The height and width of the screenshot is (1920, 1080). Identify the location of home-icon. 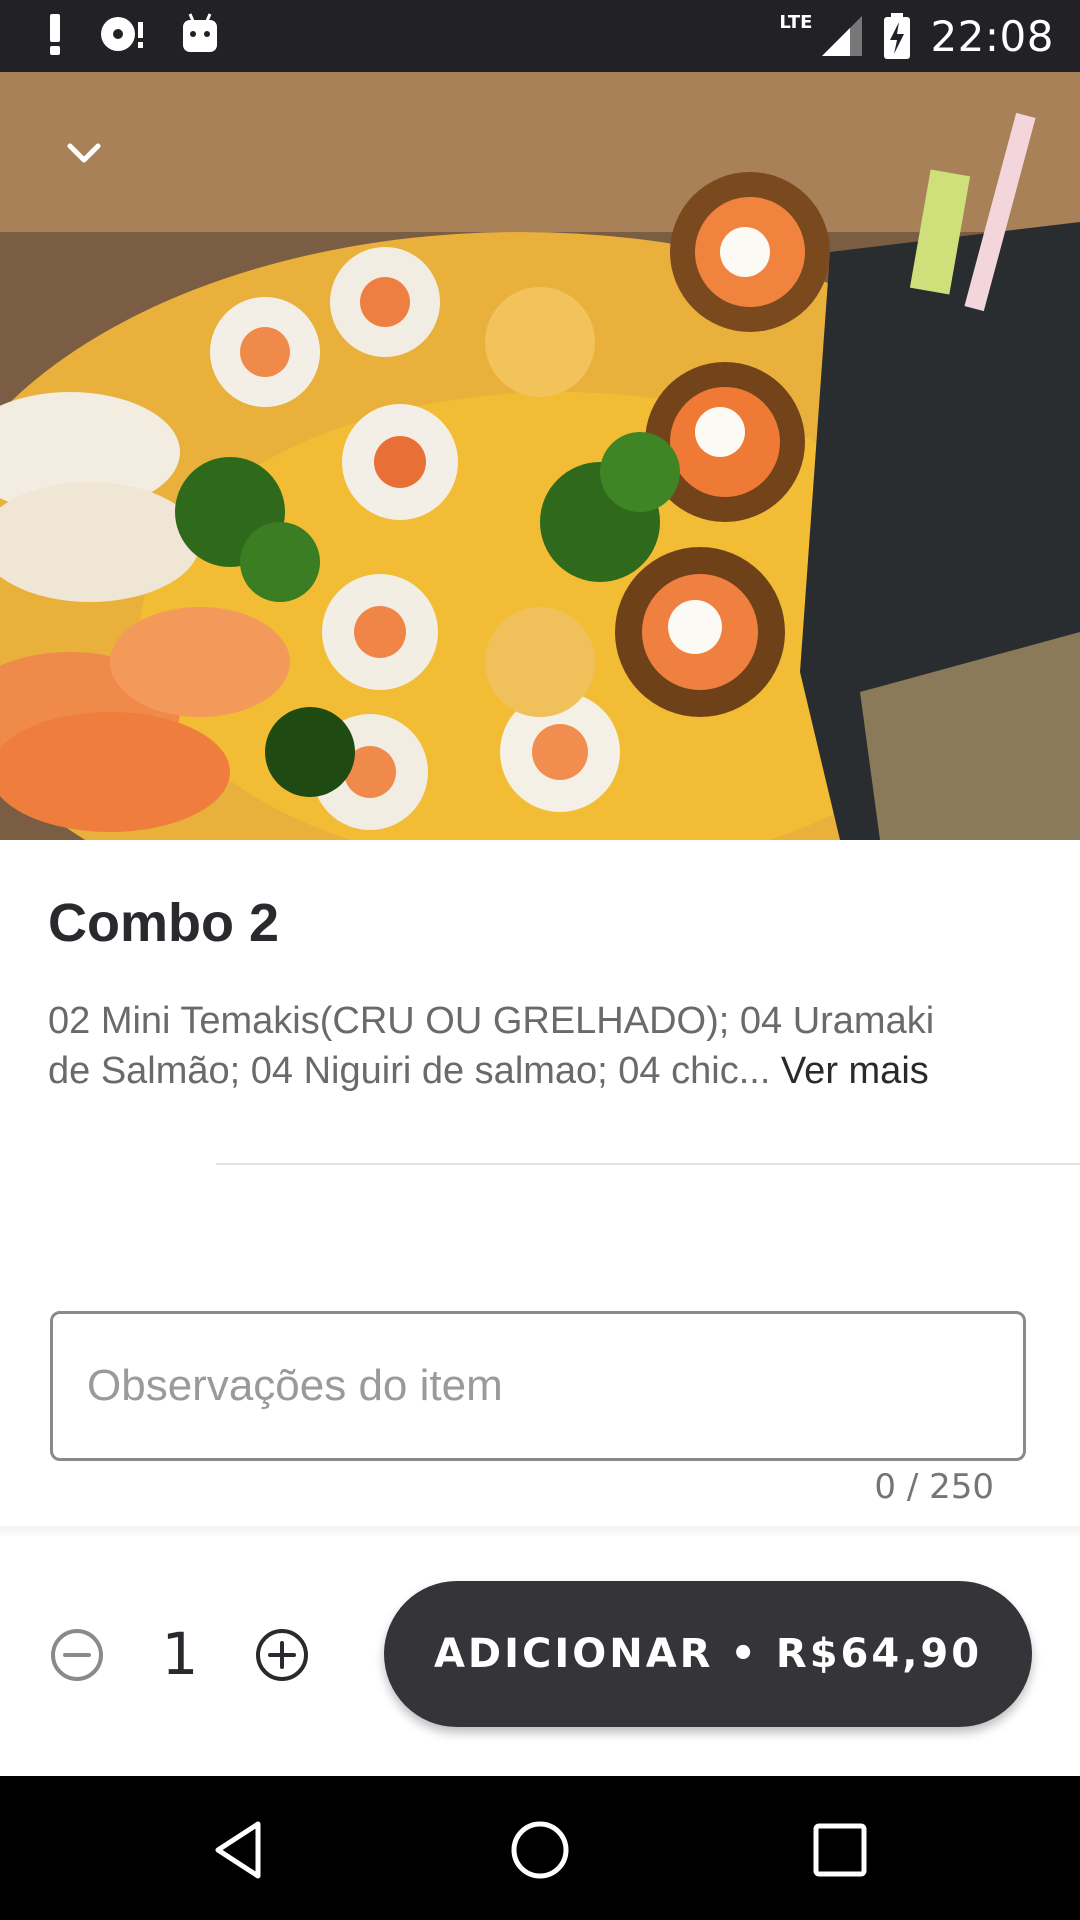
(540, 1850).